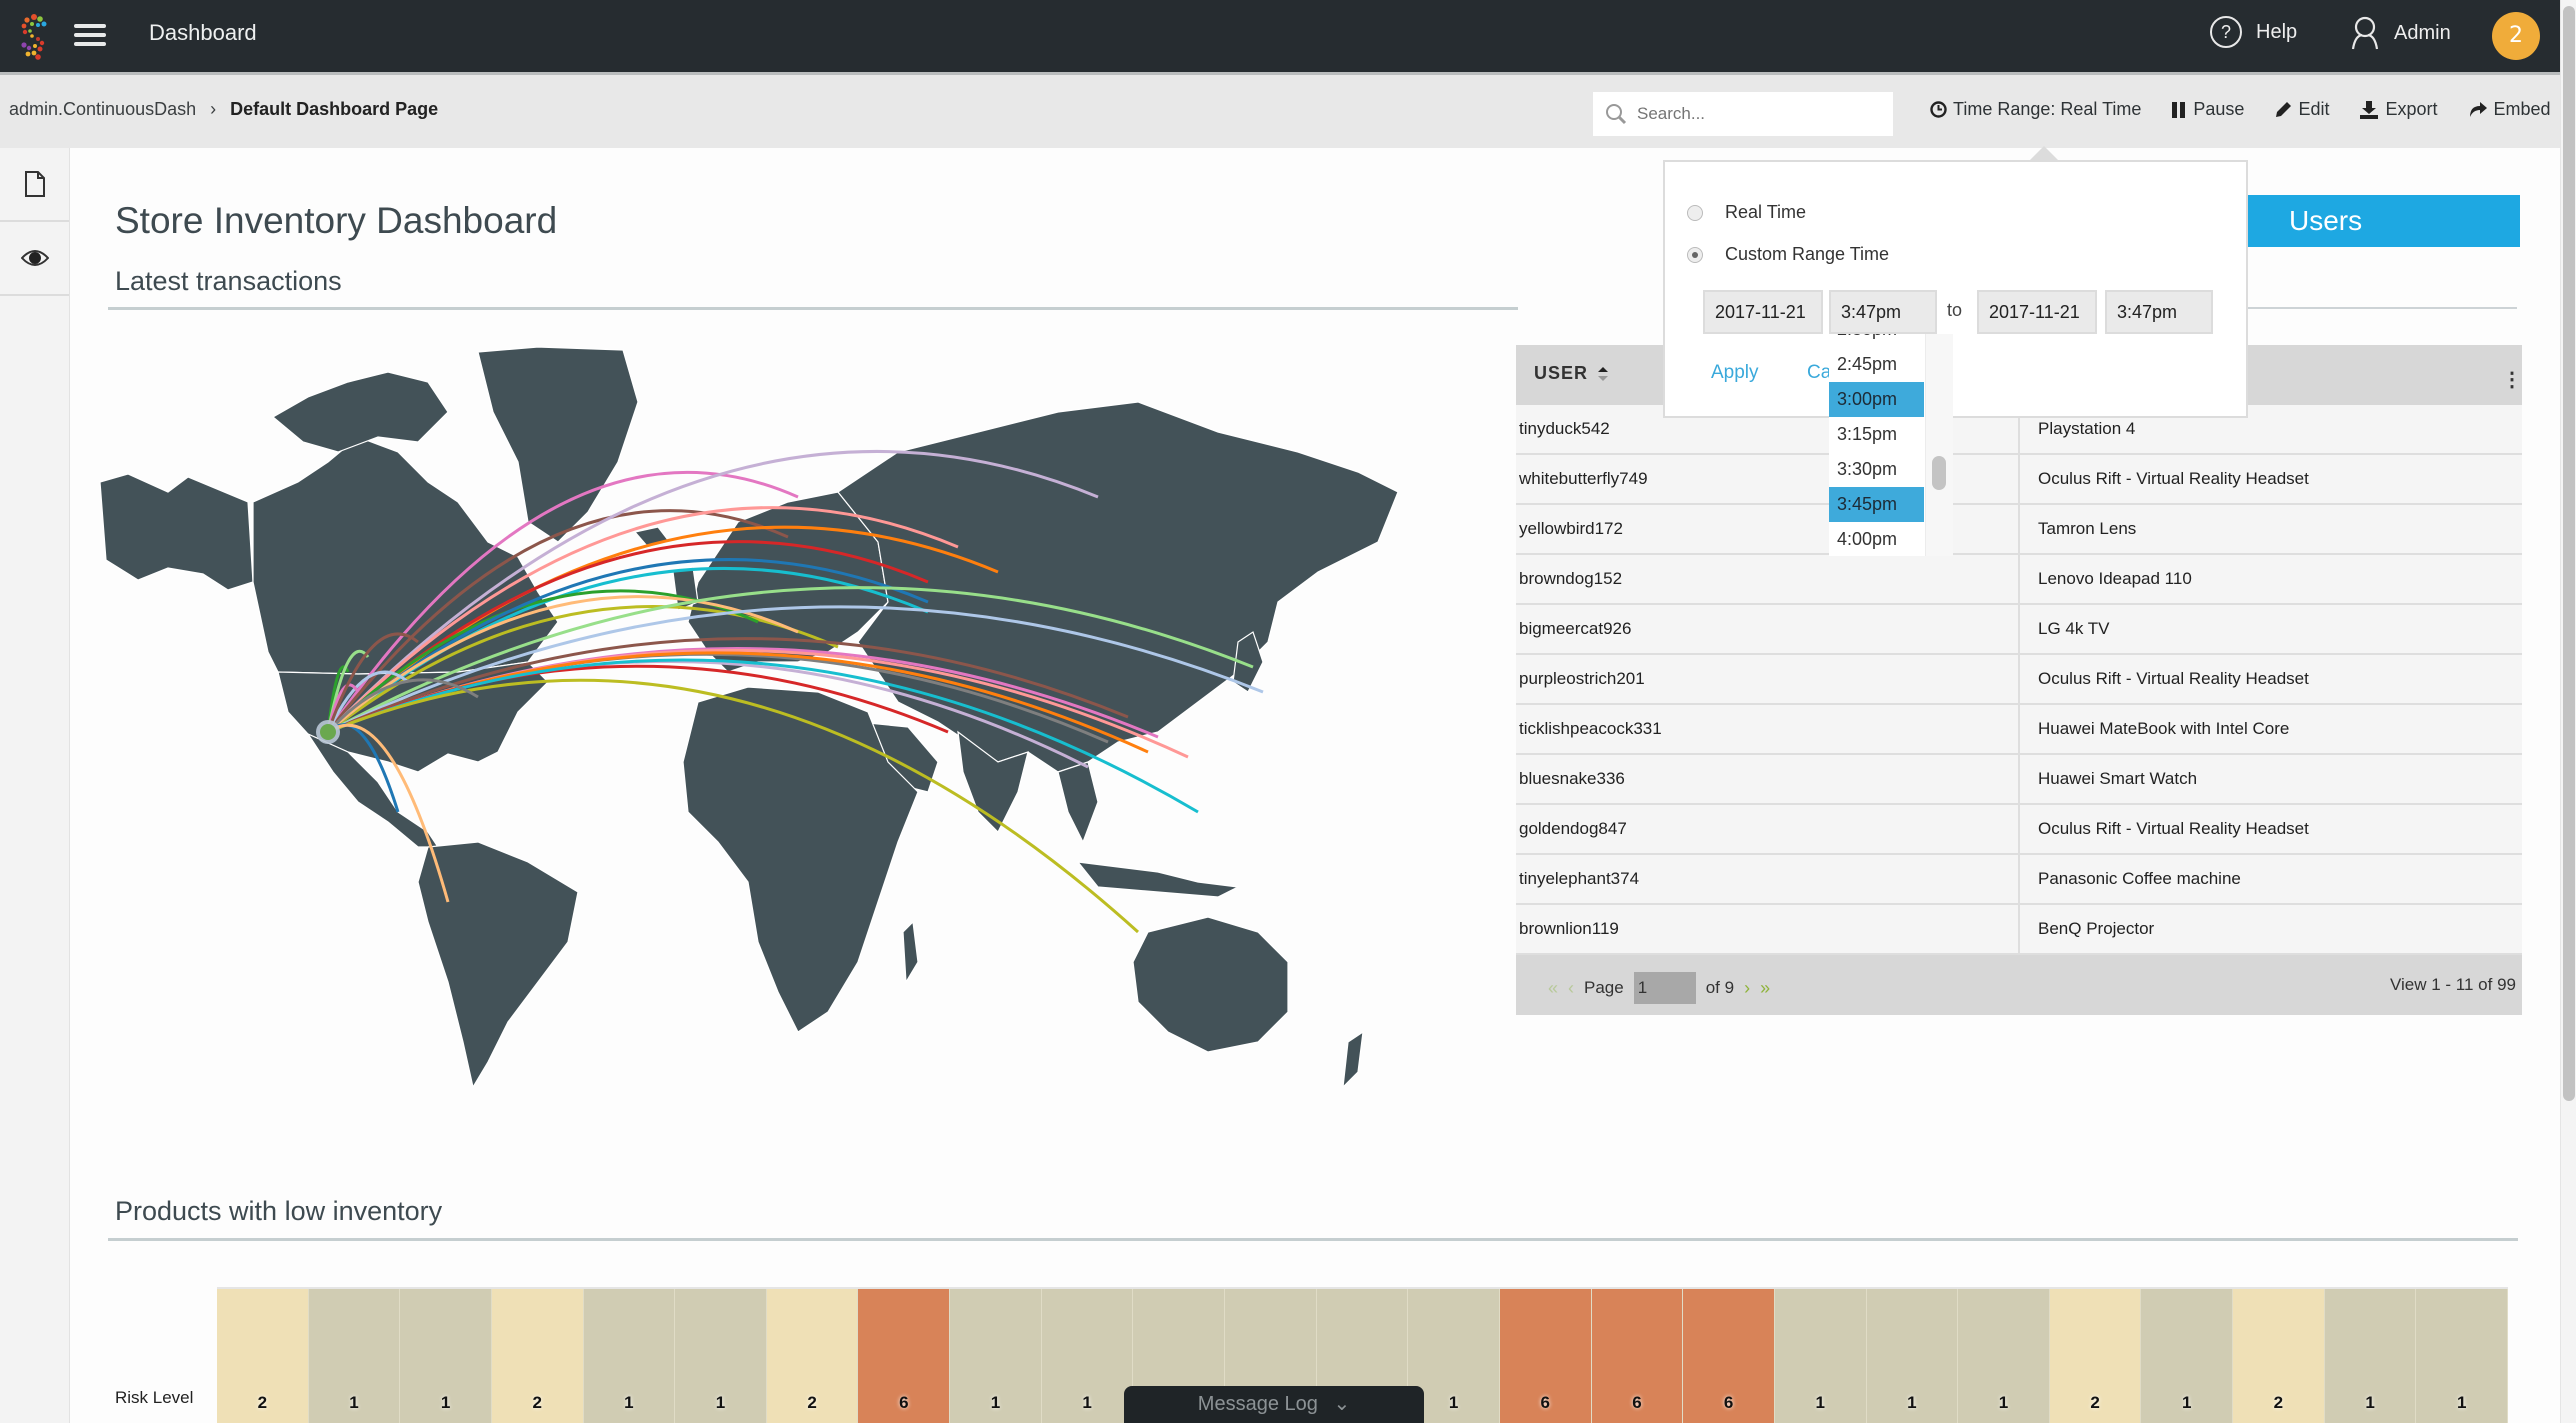 This screenshot has width=2576, height=1423. What do you see at coordinates (2512, 379) in the screenshot?
I see `column-options-icon: ⋮` at bounding box center [2512, 379].